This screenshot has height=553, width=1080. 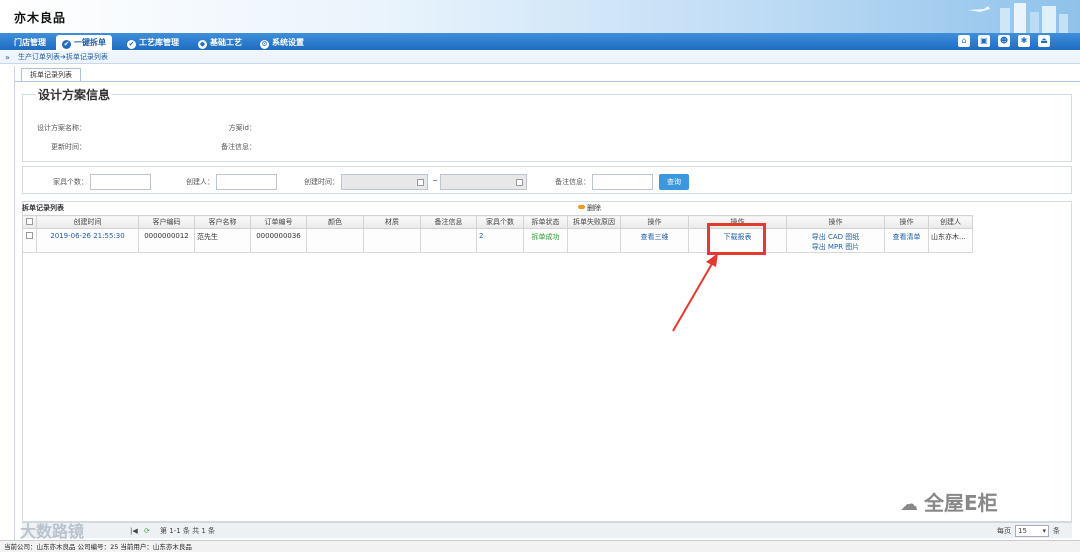 What do you see at coordinates (949, 503) in the screenshot?
I see `watermark-wechat: ☁ 全屋E柜` at bounding box center [949, 503].